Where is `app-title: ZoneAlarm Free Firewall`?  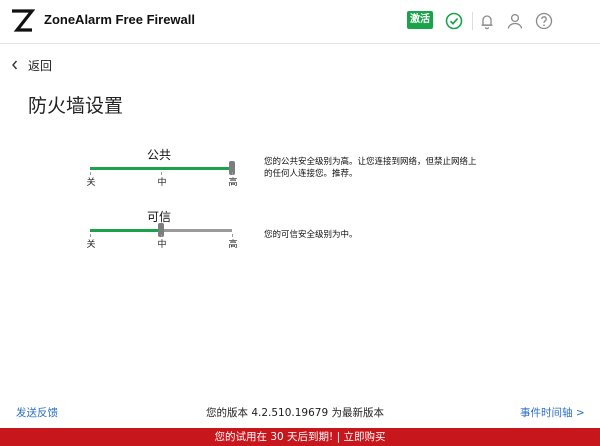
app-title: ZoneAlarm Free Firewall is located at coordinates (119, 19).